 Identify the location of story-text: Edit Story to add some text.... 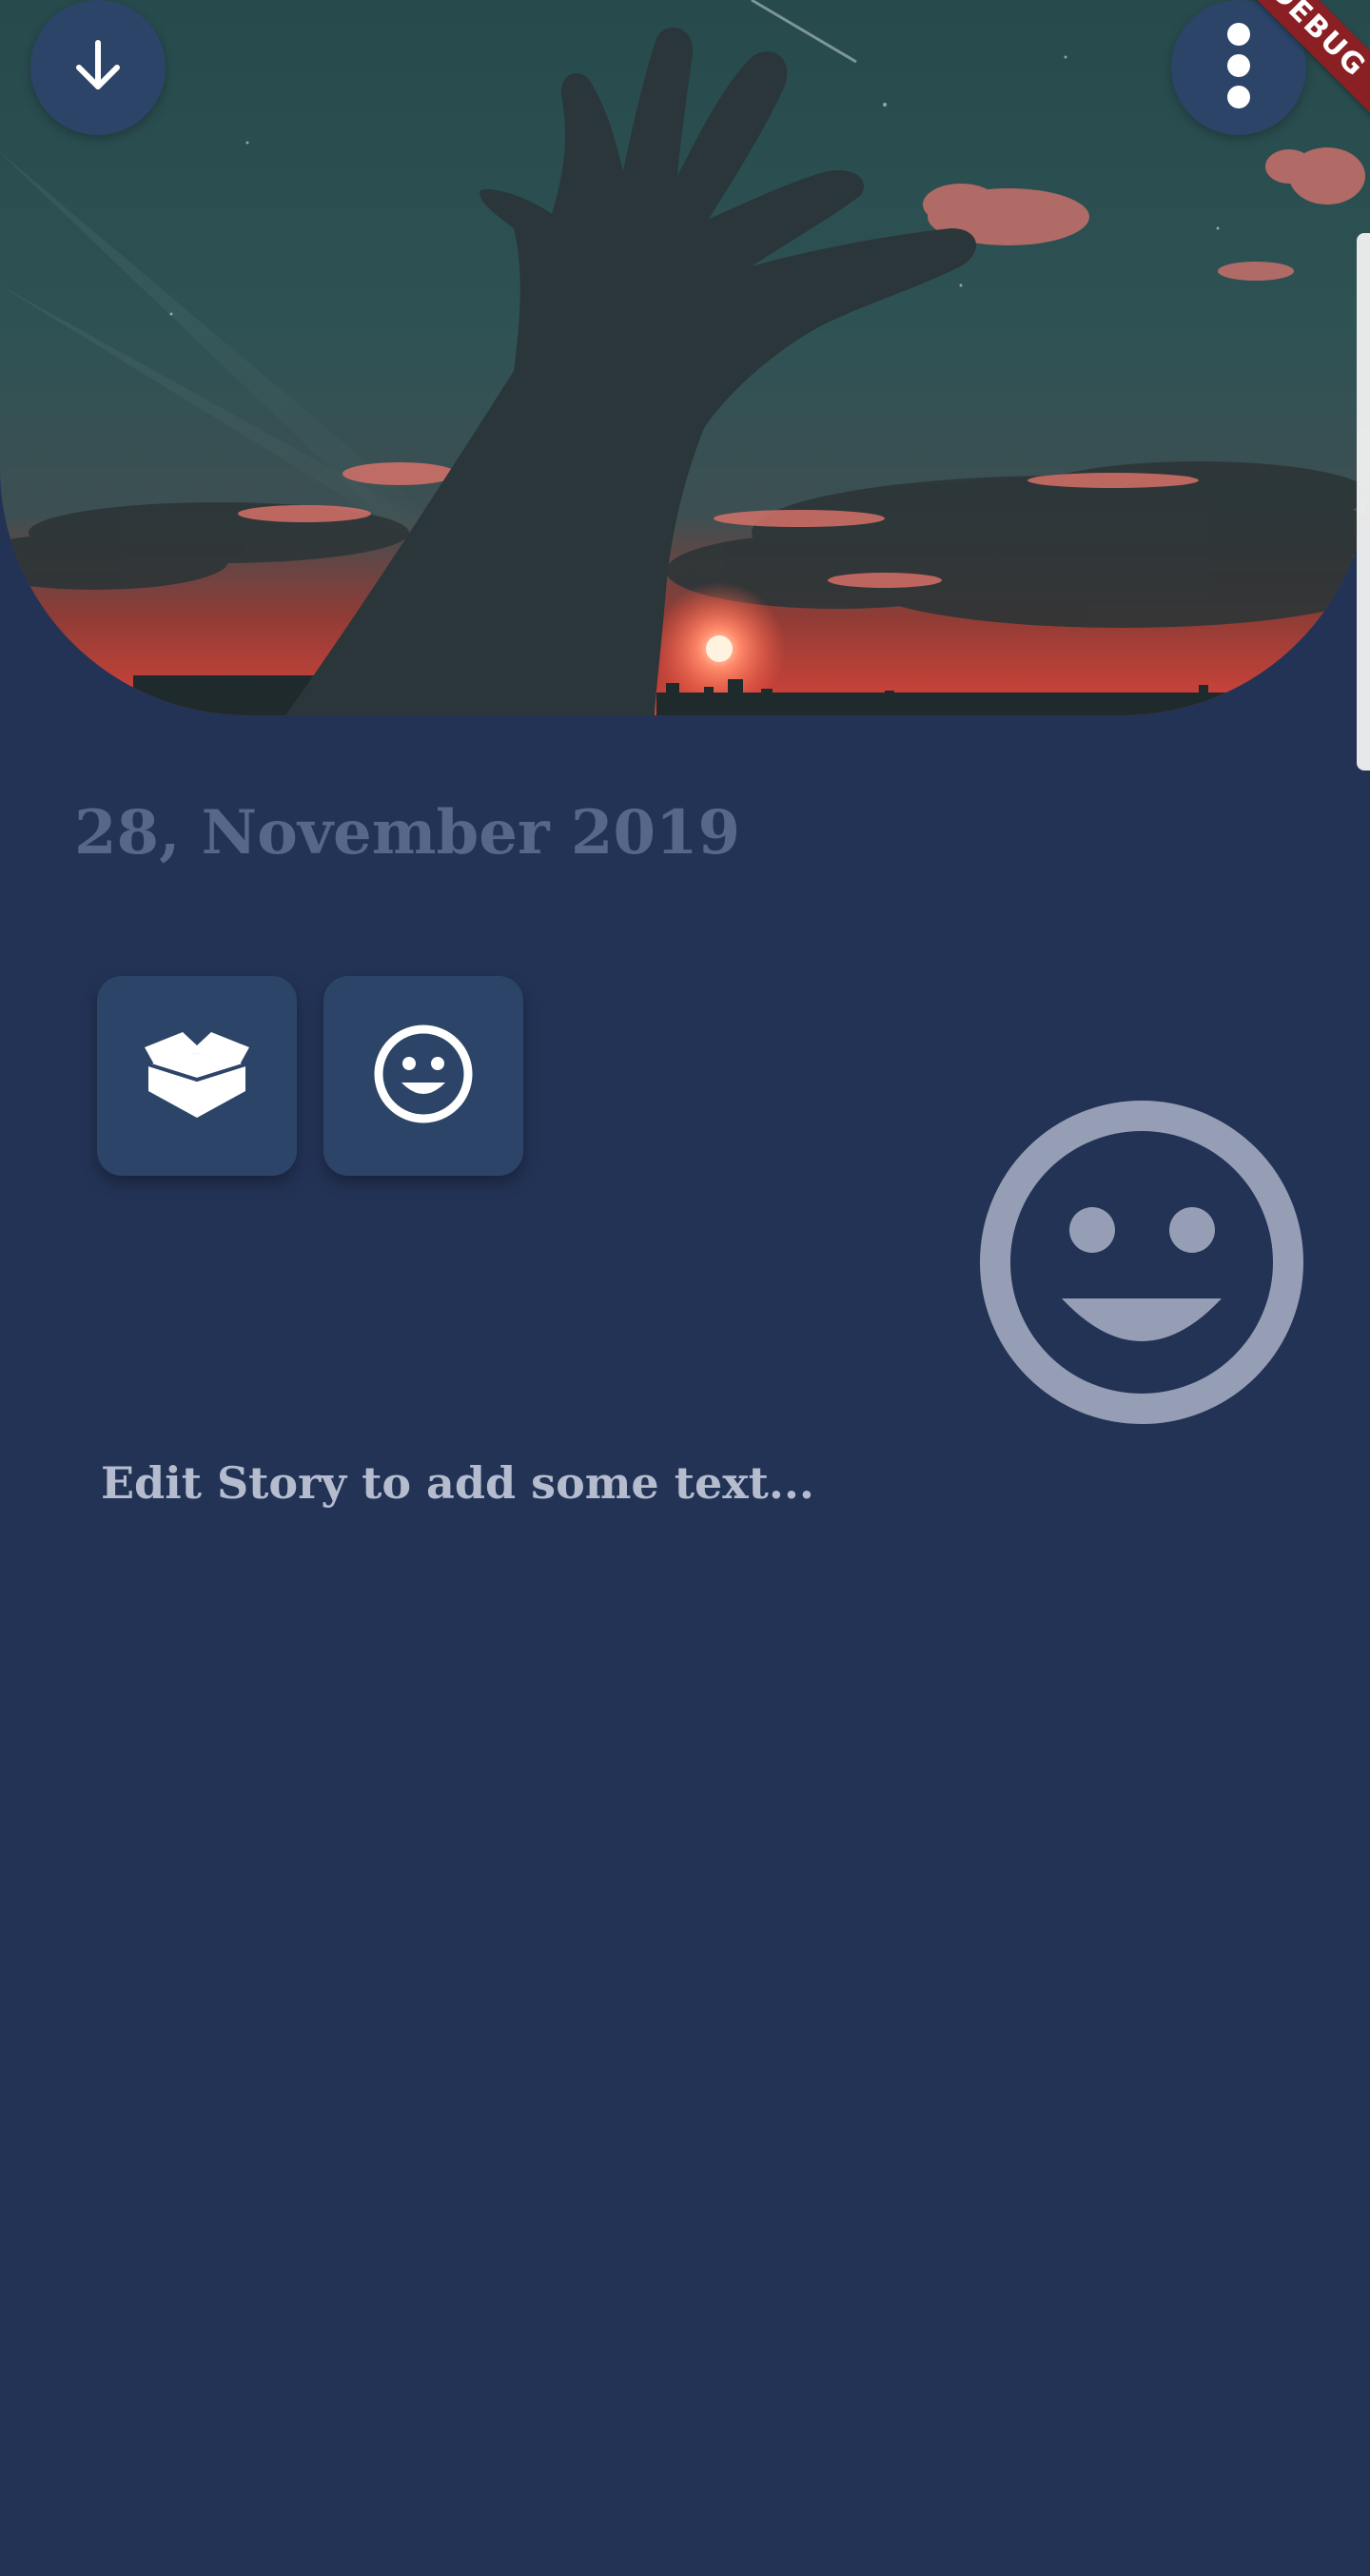
(457, 1483).